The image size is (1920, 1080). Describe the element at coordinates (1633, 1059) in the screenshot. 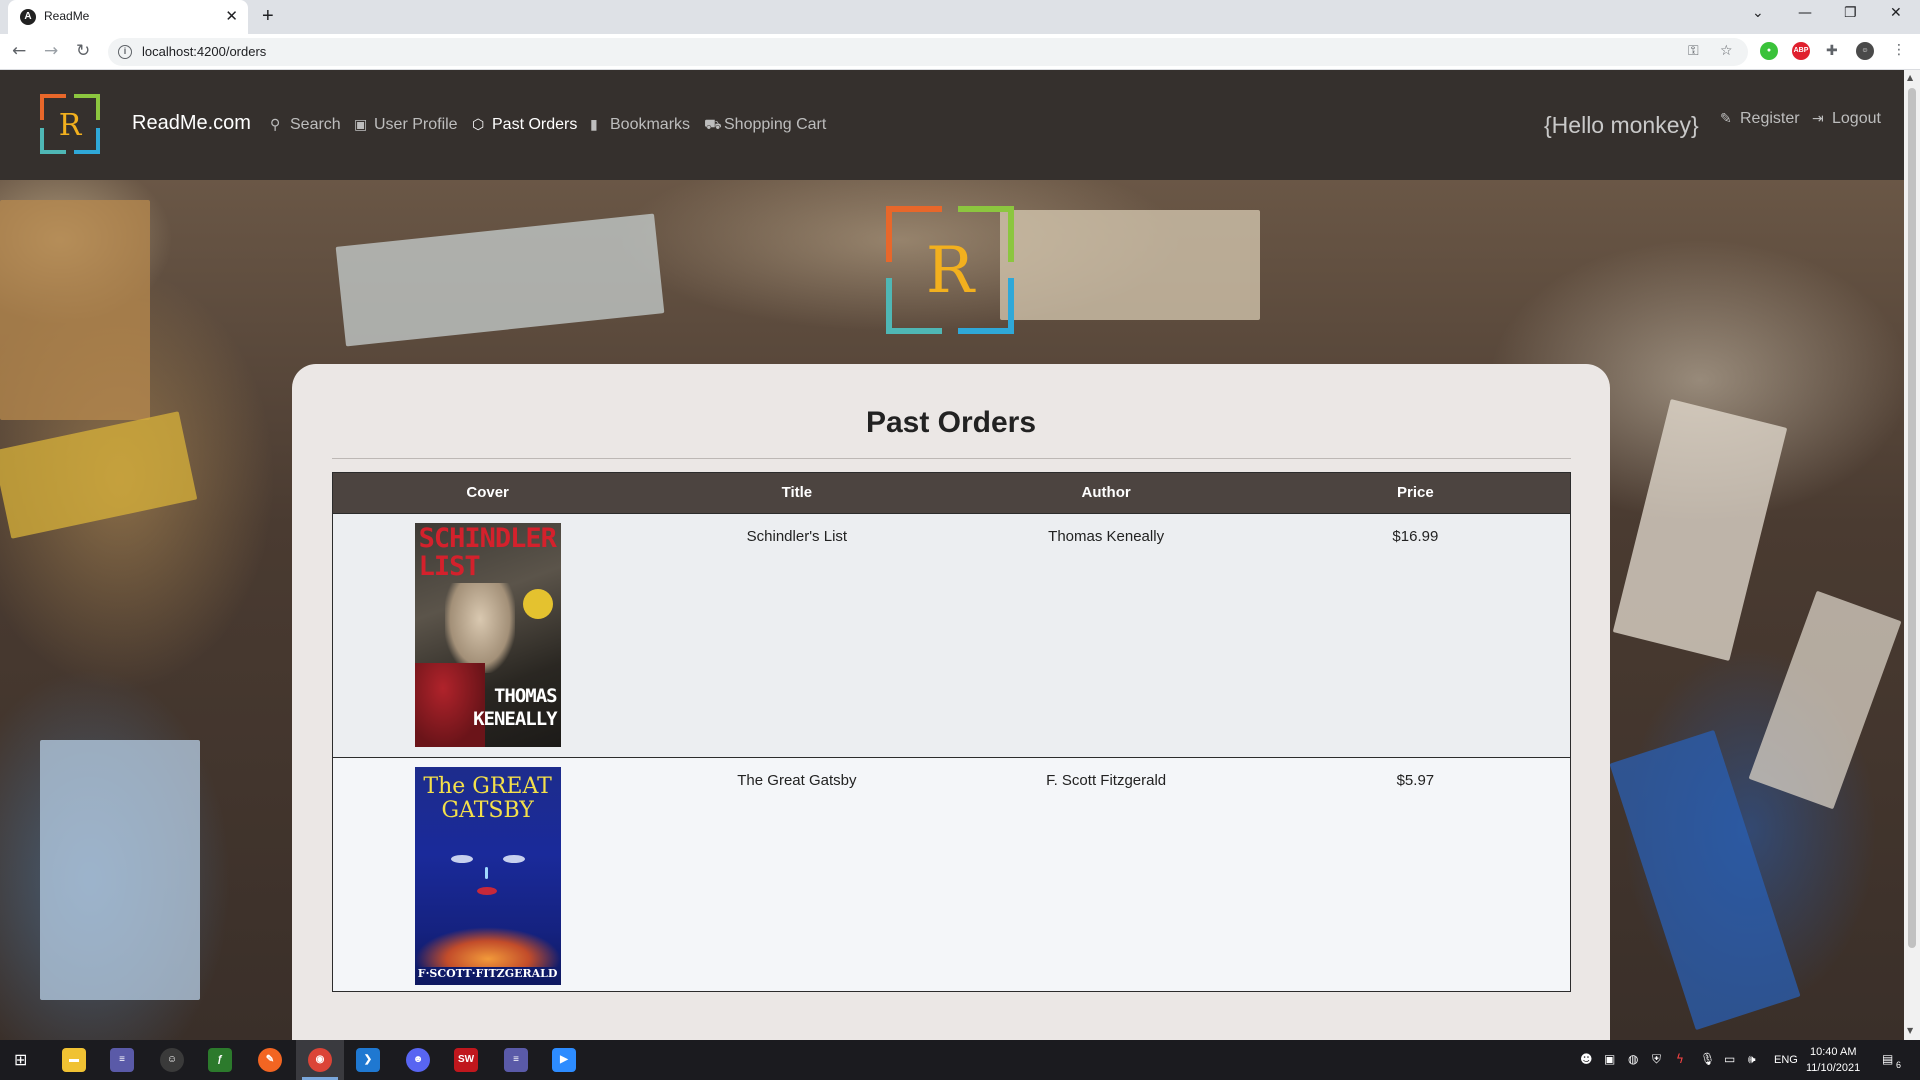

I see `tray-app-icon: ◍` at that location.